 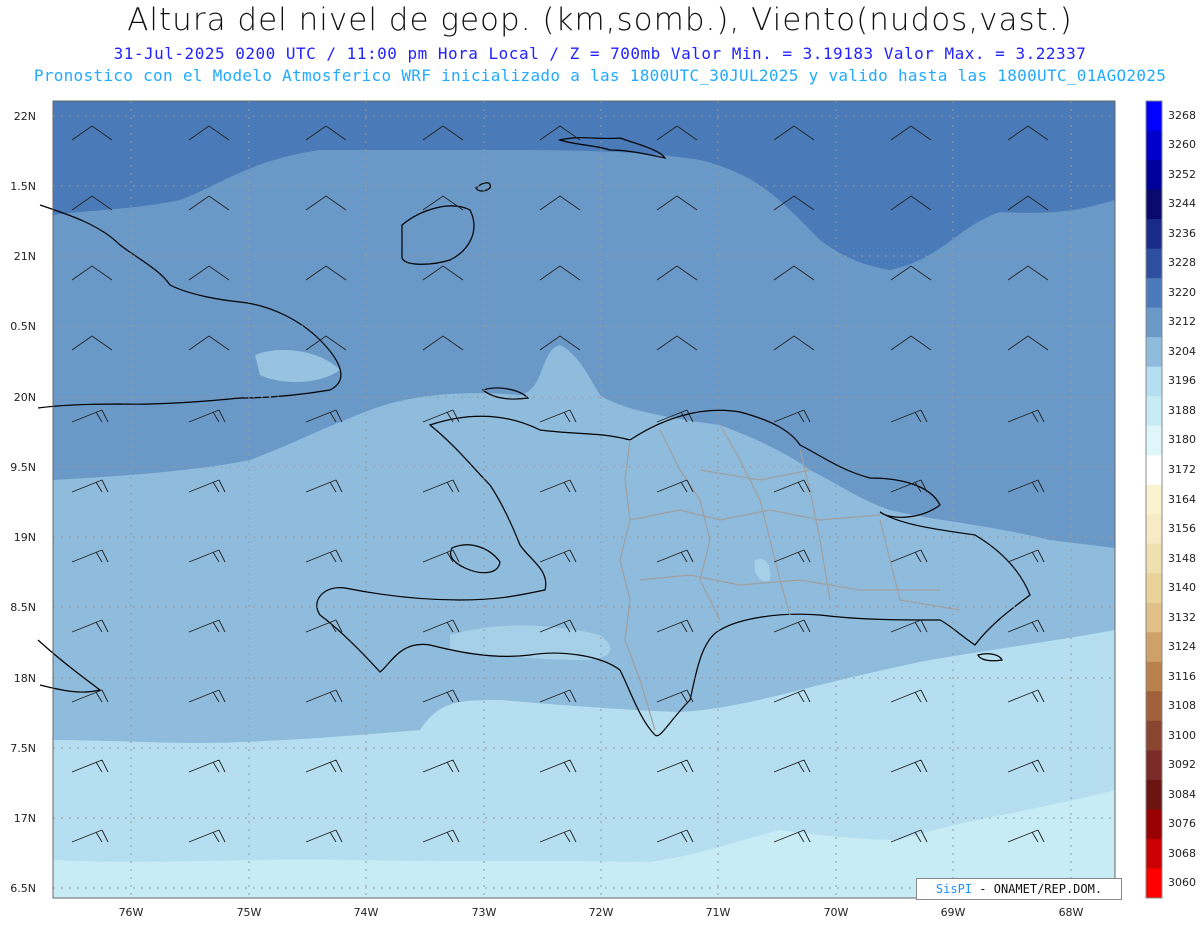 I want to click on colorbar, so click(x=1154, y=499).